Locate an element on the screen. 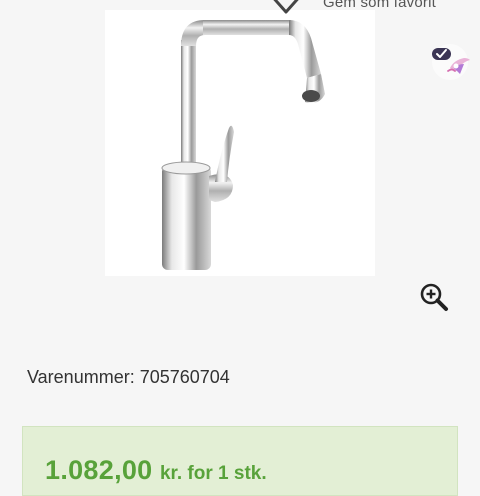  price-box: 1.082,00 kr. for 1 stk. is located at coordinates (240, 461).